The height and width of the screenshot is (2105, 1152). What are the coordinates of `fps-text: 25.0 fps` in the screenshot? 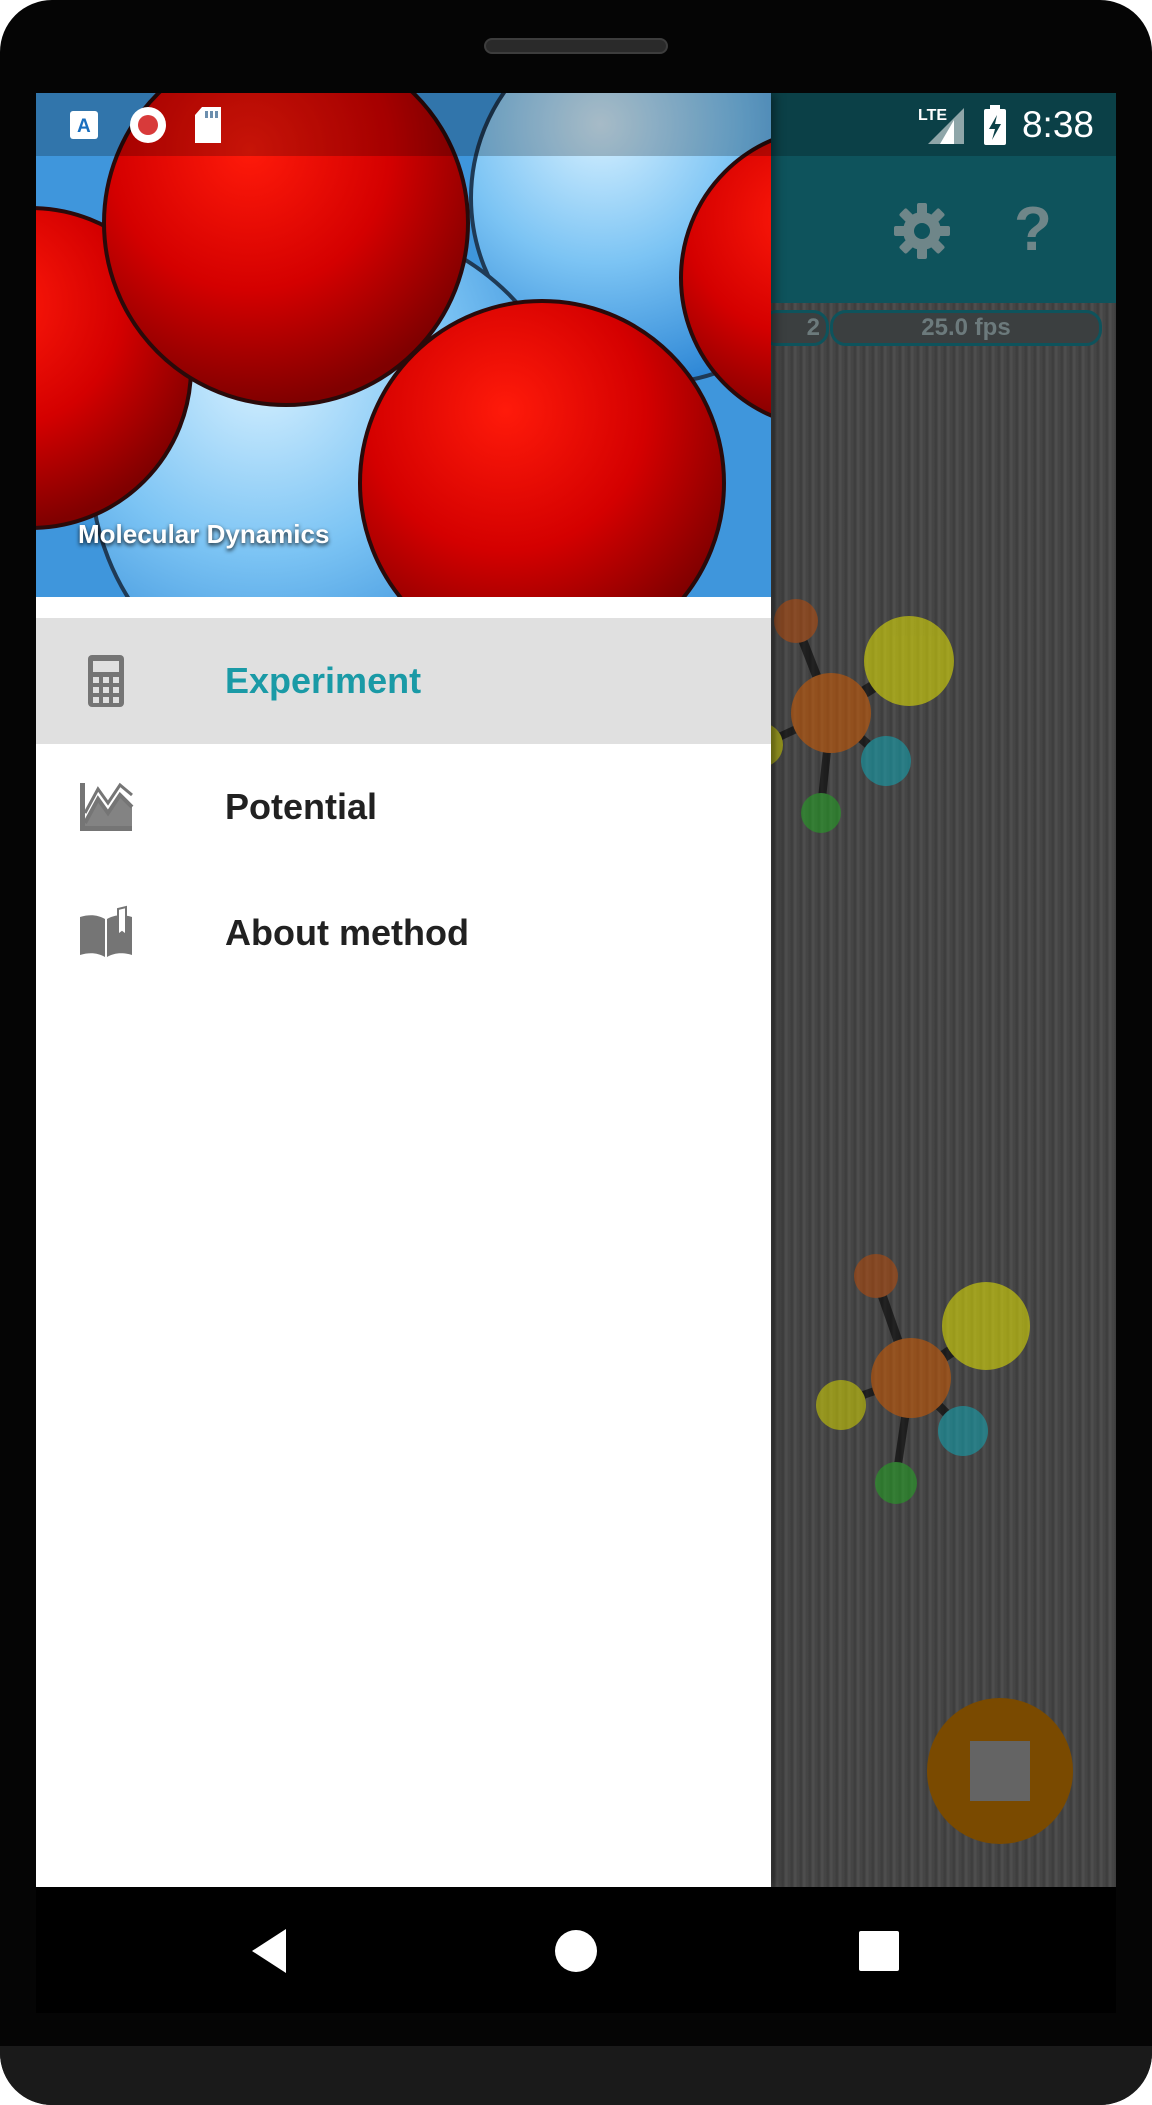 It's located at (966, 327).